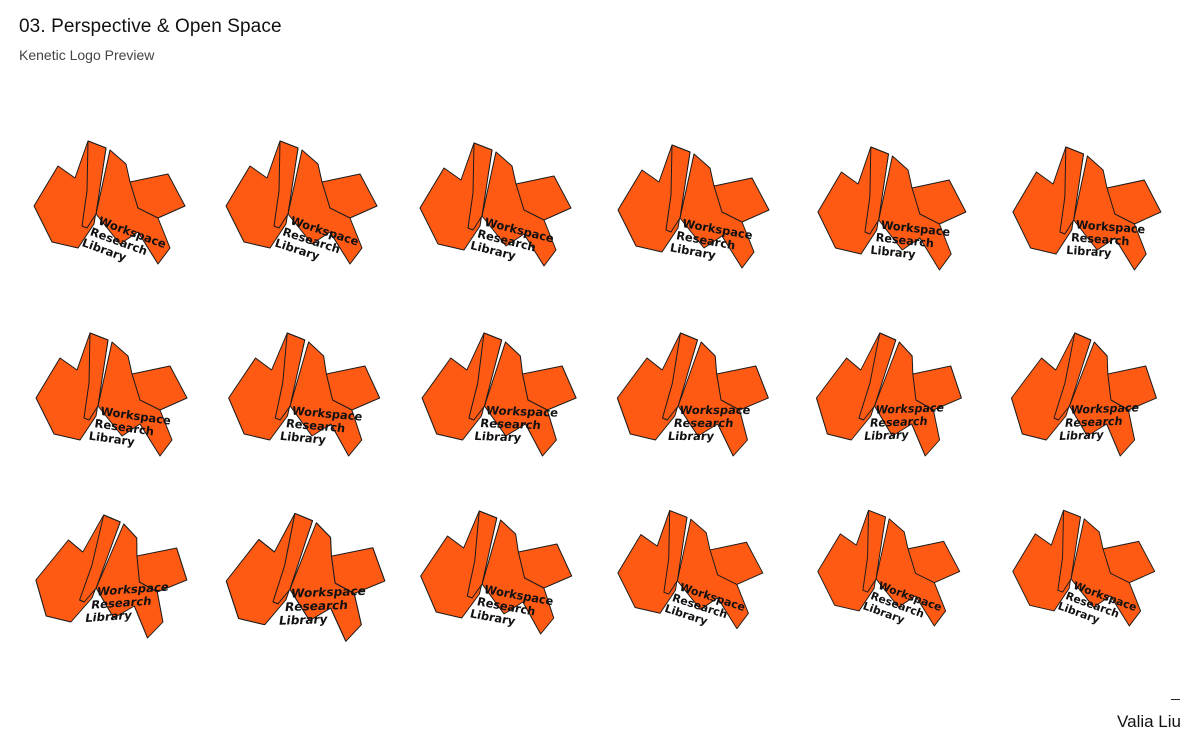 The image size is (1200, 750). What do you see at coordinates (1175, 699) in the screenshot?
I see `footer-divider` at bounding box center [1175, 699].